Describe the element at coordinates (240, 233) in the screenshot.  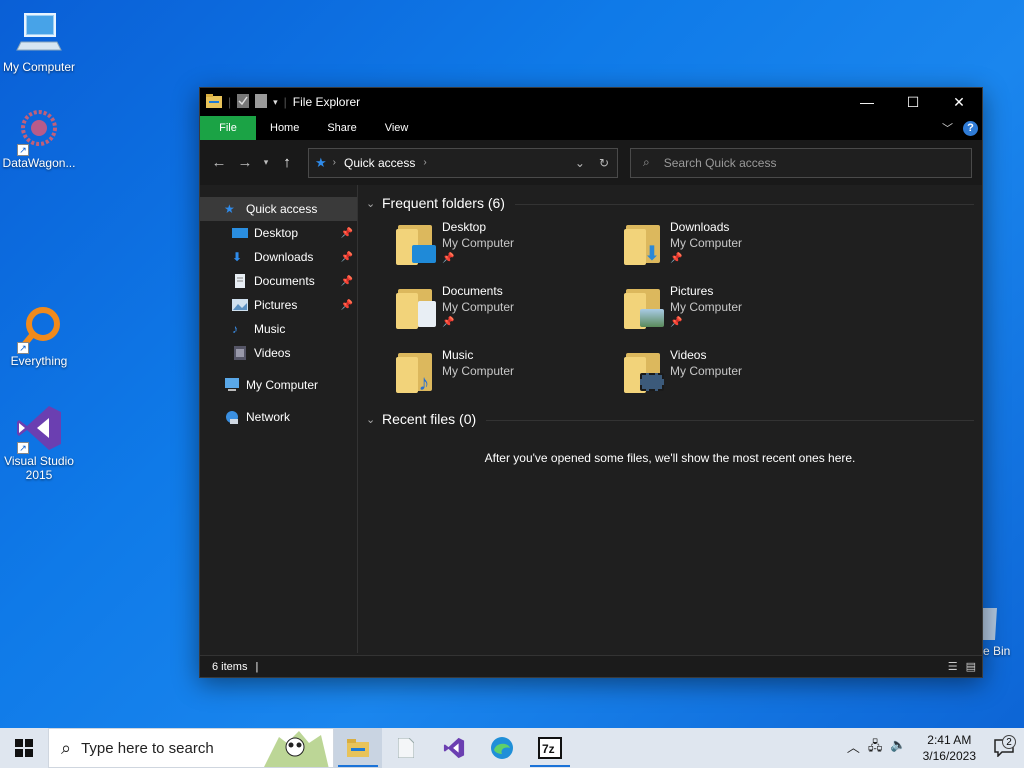
I see `desktop-icon` at that location.